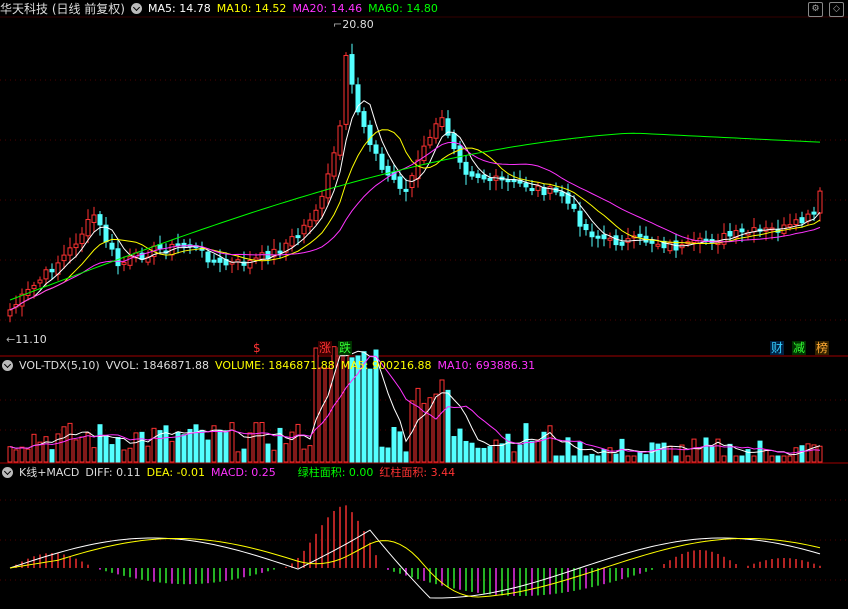  Describe the element at coordinates (243, 472) in the screenshot. I see `macd-label: MACD: 0.25` at that location.